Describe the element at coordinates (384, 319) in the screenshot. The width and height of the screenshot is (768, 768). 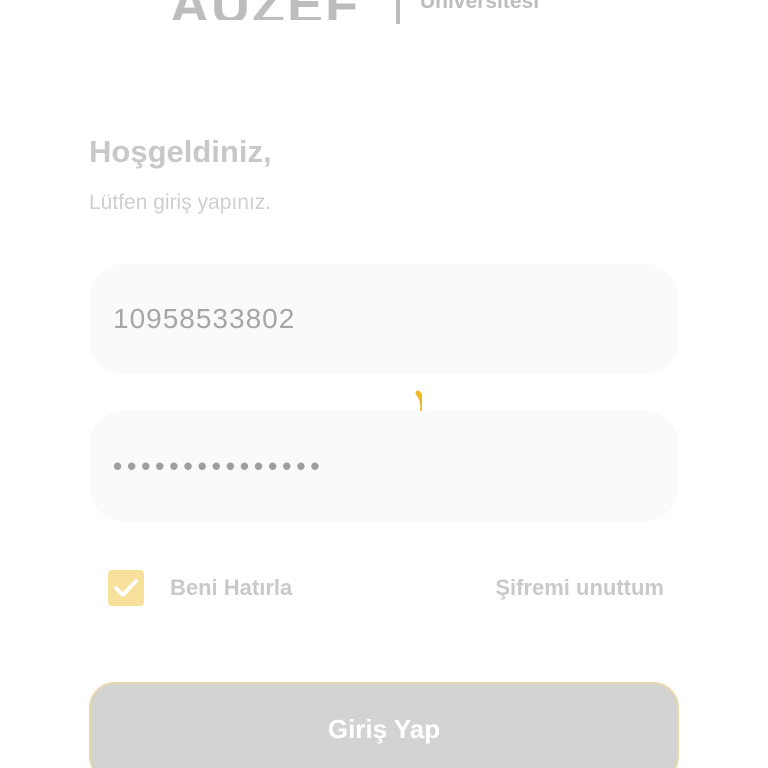
I see `username-input: 10958533802` at that location.